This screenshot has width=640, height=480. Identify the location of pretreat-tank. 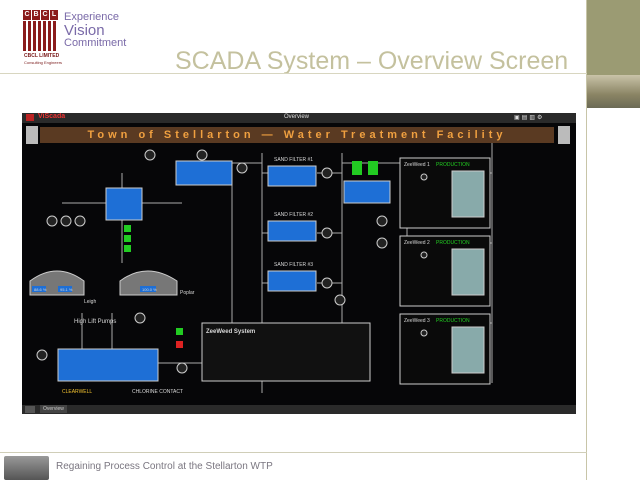
(124, 204).